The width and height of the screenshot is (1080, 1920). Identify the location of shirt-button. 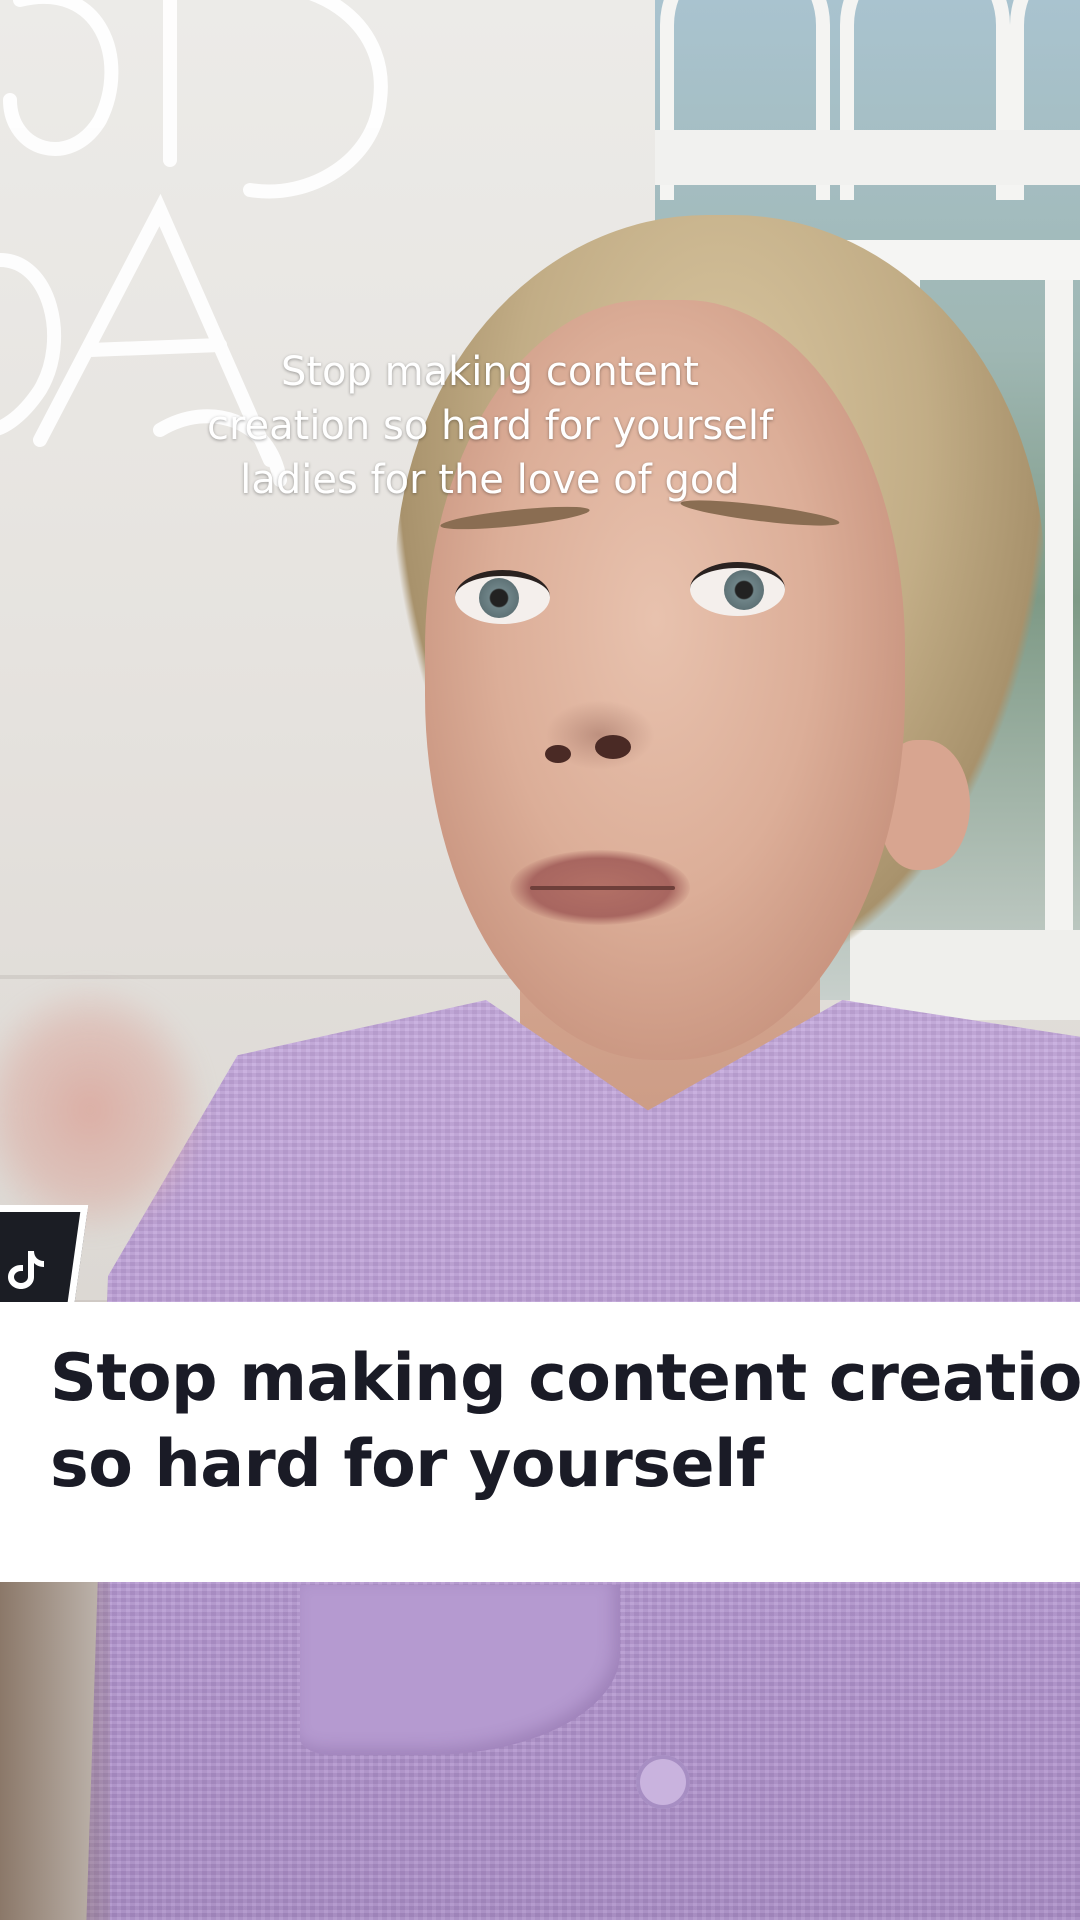
(663, 1782).